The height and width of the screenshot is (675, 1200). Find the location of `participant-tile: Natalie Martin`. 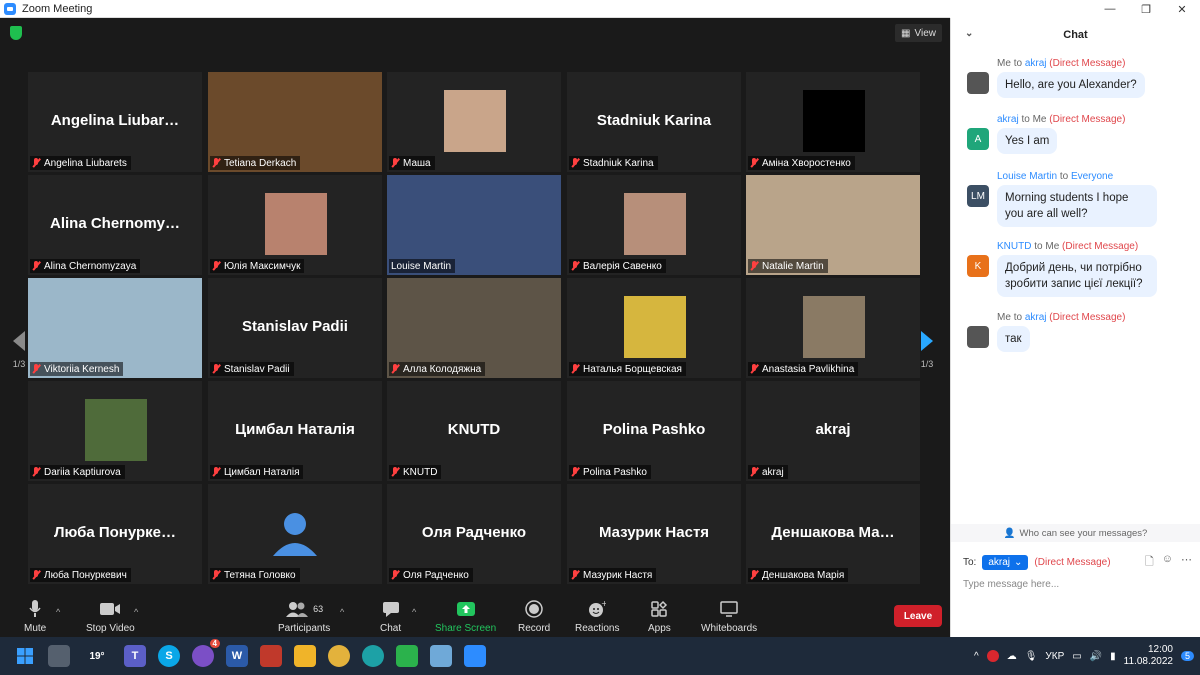

participant-tile: Natalie Martin is located at coordinates (833, 225).